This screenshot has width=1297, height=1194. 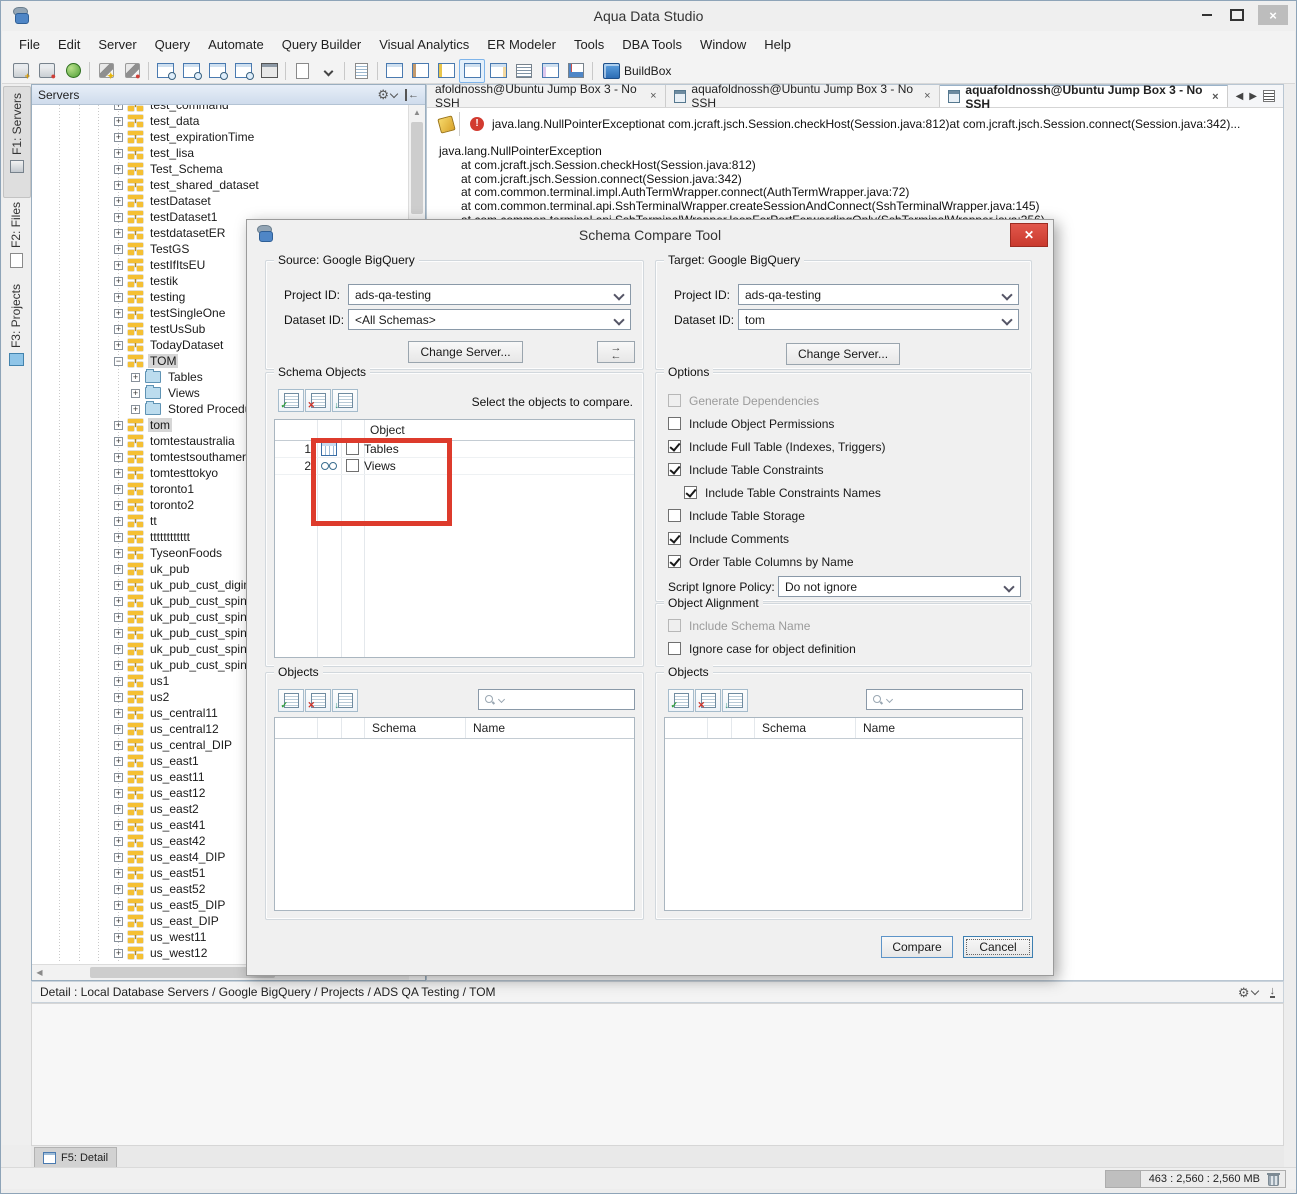 What do you see at coordinates (674, 648) in the screenshot?
I see `ignore-case-for-object-definition-checkbox` at bounding box center [674, 648].